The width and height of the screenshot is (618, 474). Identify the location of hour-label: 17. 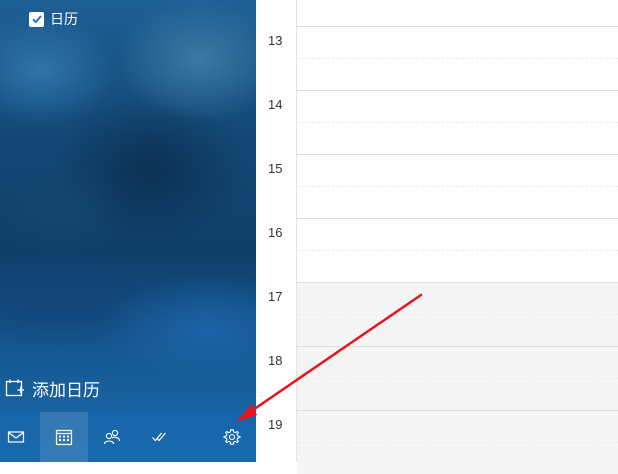
(275, 296).